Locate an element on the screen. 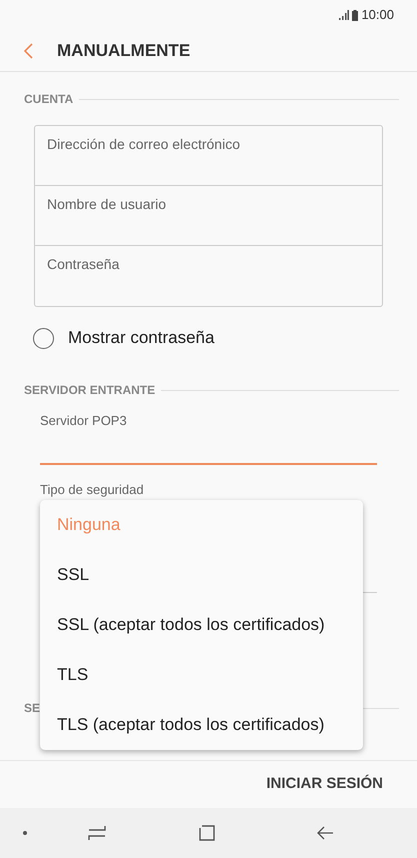 The width and height of the screenshot is (417, 858). field-label: Servidor POP3 is located at coordinates (84, 421).